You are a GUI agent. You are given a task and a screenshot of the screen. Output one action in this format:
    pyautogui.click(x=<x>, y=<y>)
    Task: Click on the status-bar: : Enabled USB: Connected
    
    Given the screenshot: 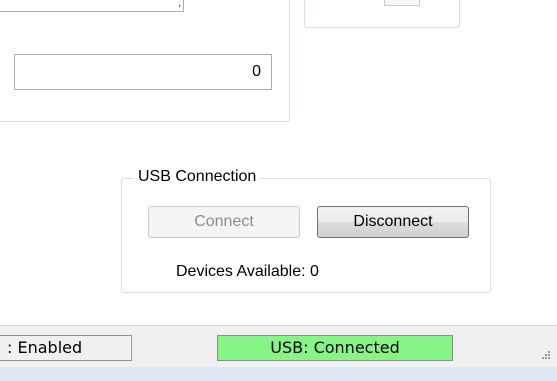 What is the action you would take?
    pyautogui.click(x=278, y=346)
    